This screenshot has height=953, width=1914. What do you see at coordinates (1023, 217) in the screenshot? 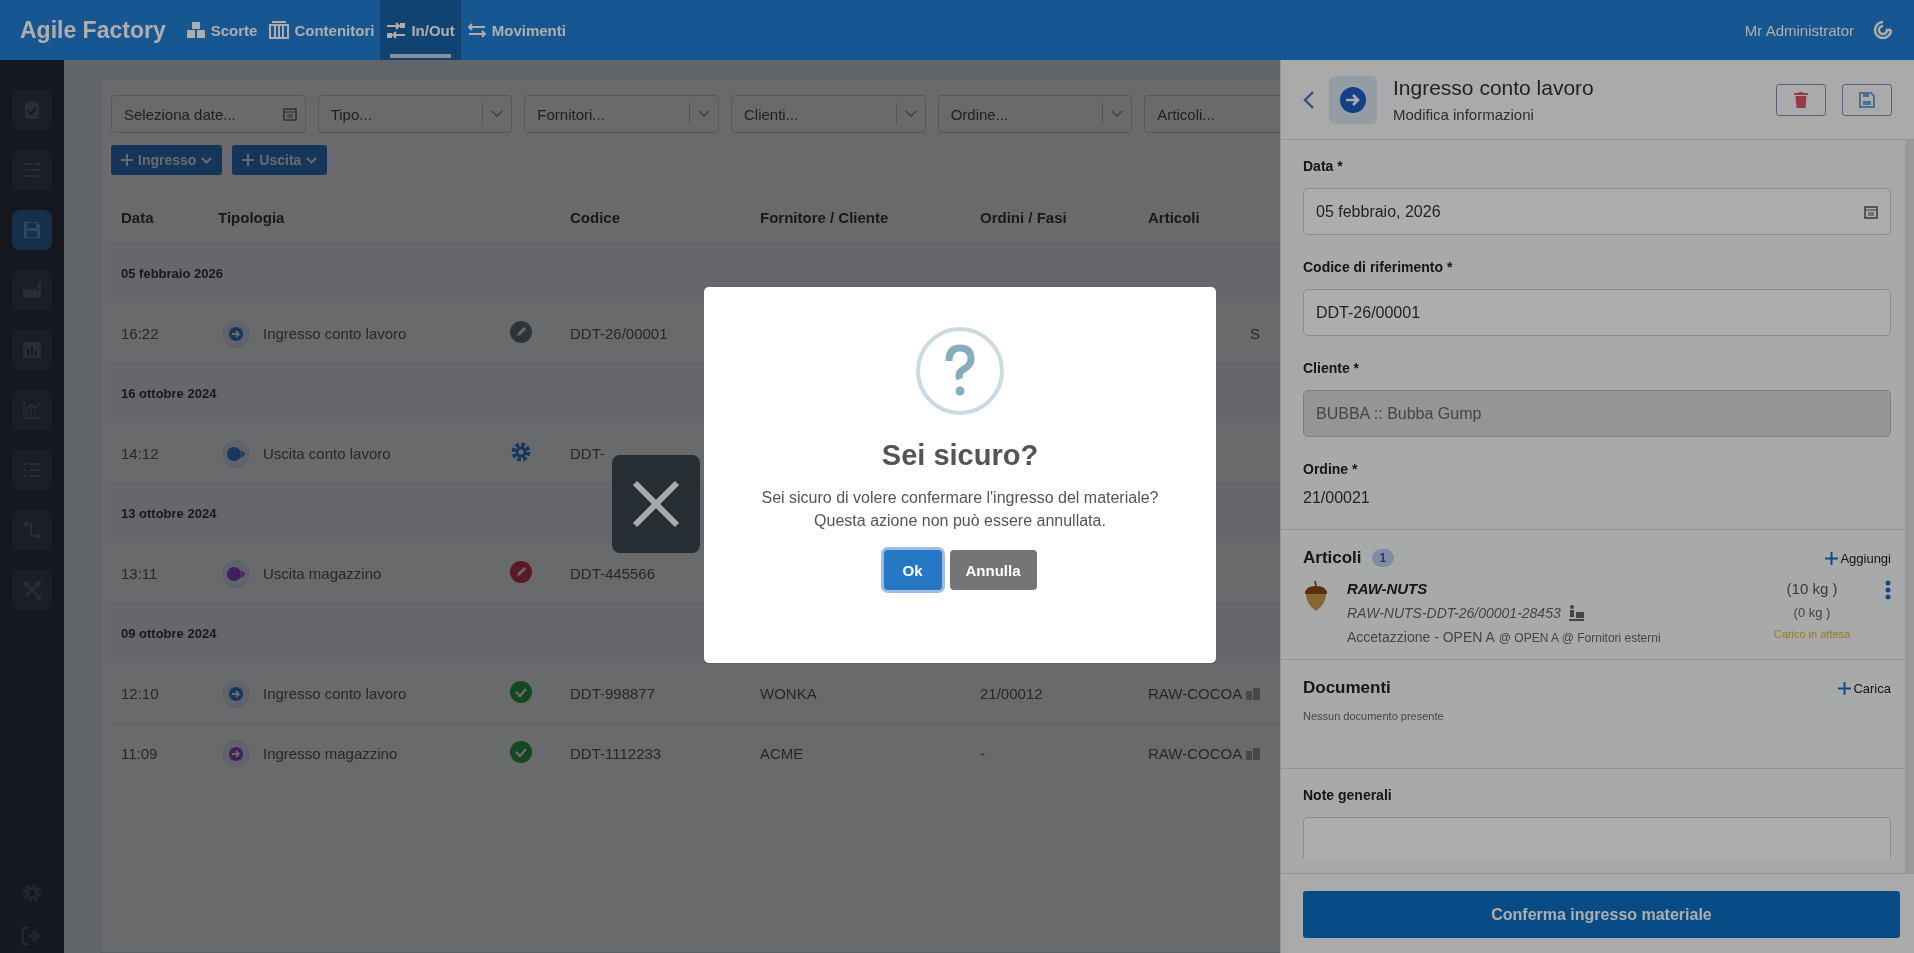
I see `column-header: Ordini / Fasi` at bounding box center [1023, 217].